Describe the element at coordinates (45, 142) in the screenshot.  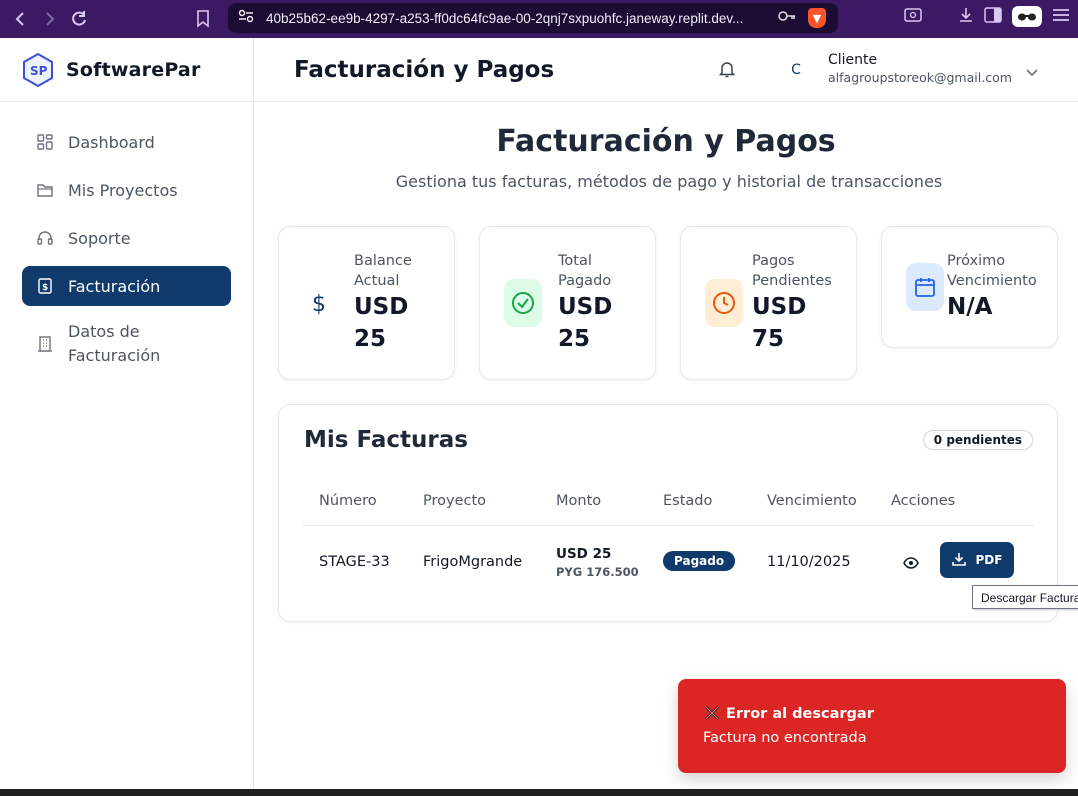
I see `dashboard-icon` at that location.